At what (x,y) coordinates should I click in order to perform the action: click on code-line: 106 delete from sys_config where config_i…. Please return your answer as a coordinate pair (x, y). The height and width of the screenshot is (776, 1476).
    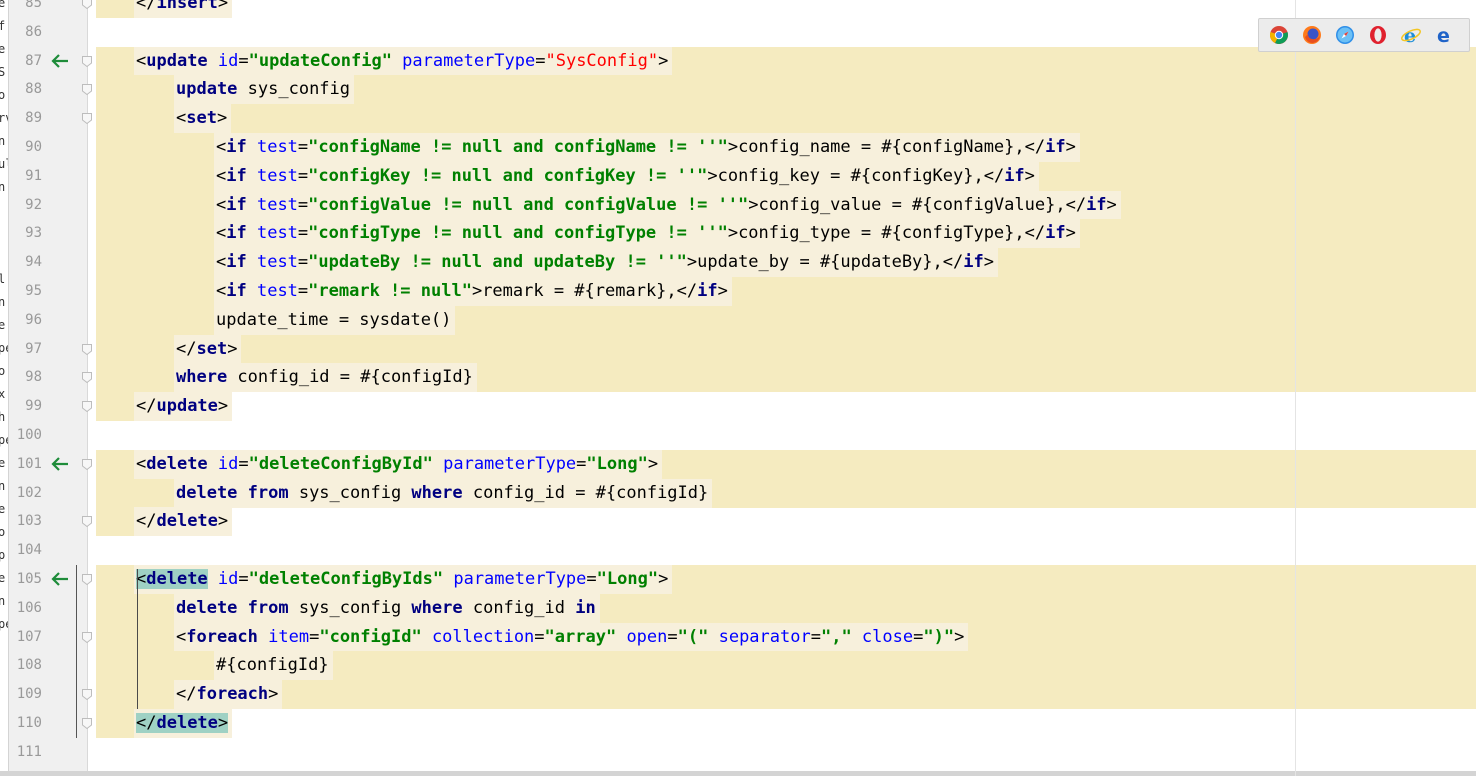
    Looking at the image, I should click on (738, 608).